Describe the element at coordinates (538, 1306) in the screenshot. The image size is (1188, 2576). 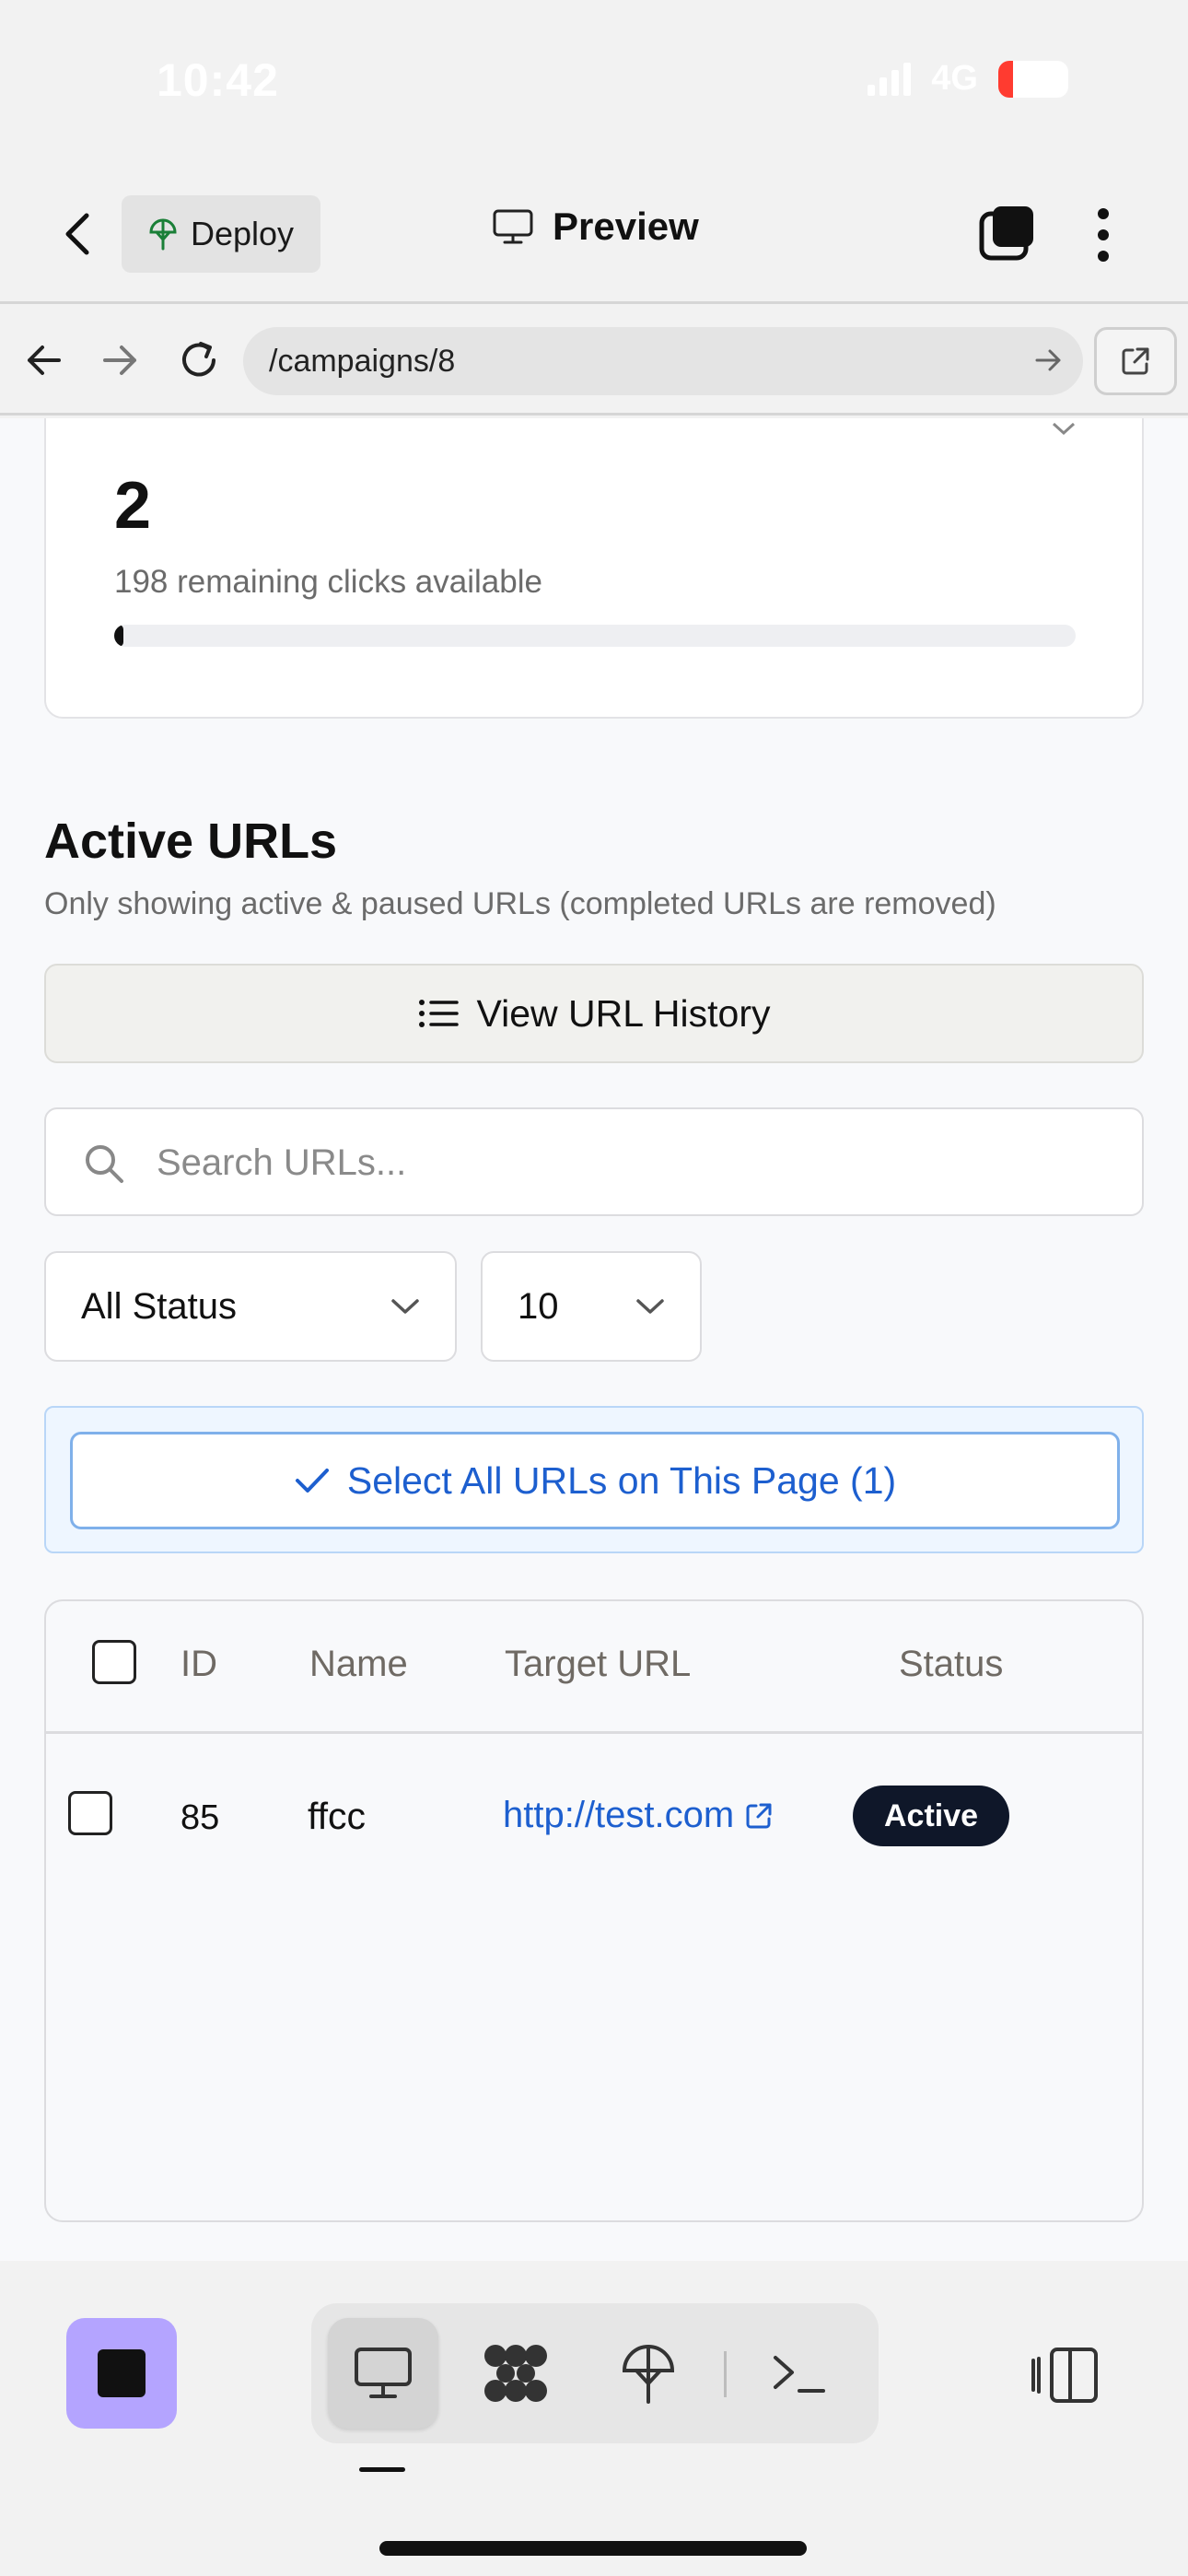
I see `page-size-value: 10` at that location.